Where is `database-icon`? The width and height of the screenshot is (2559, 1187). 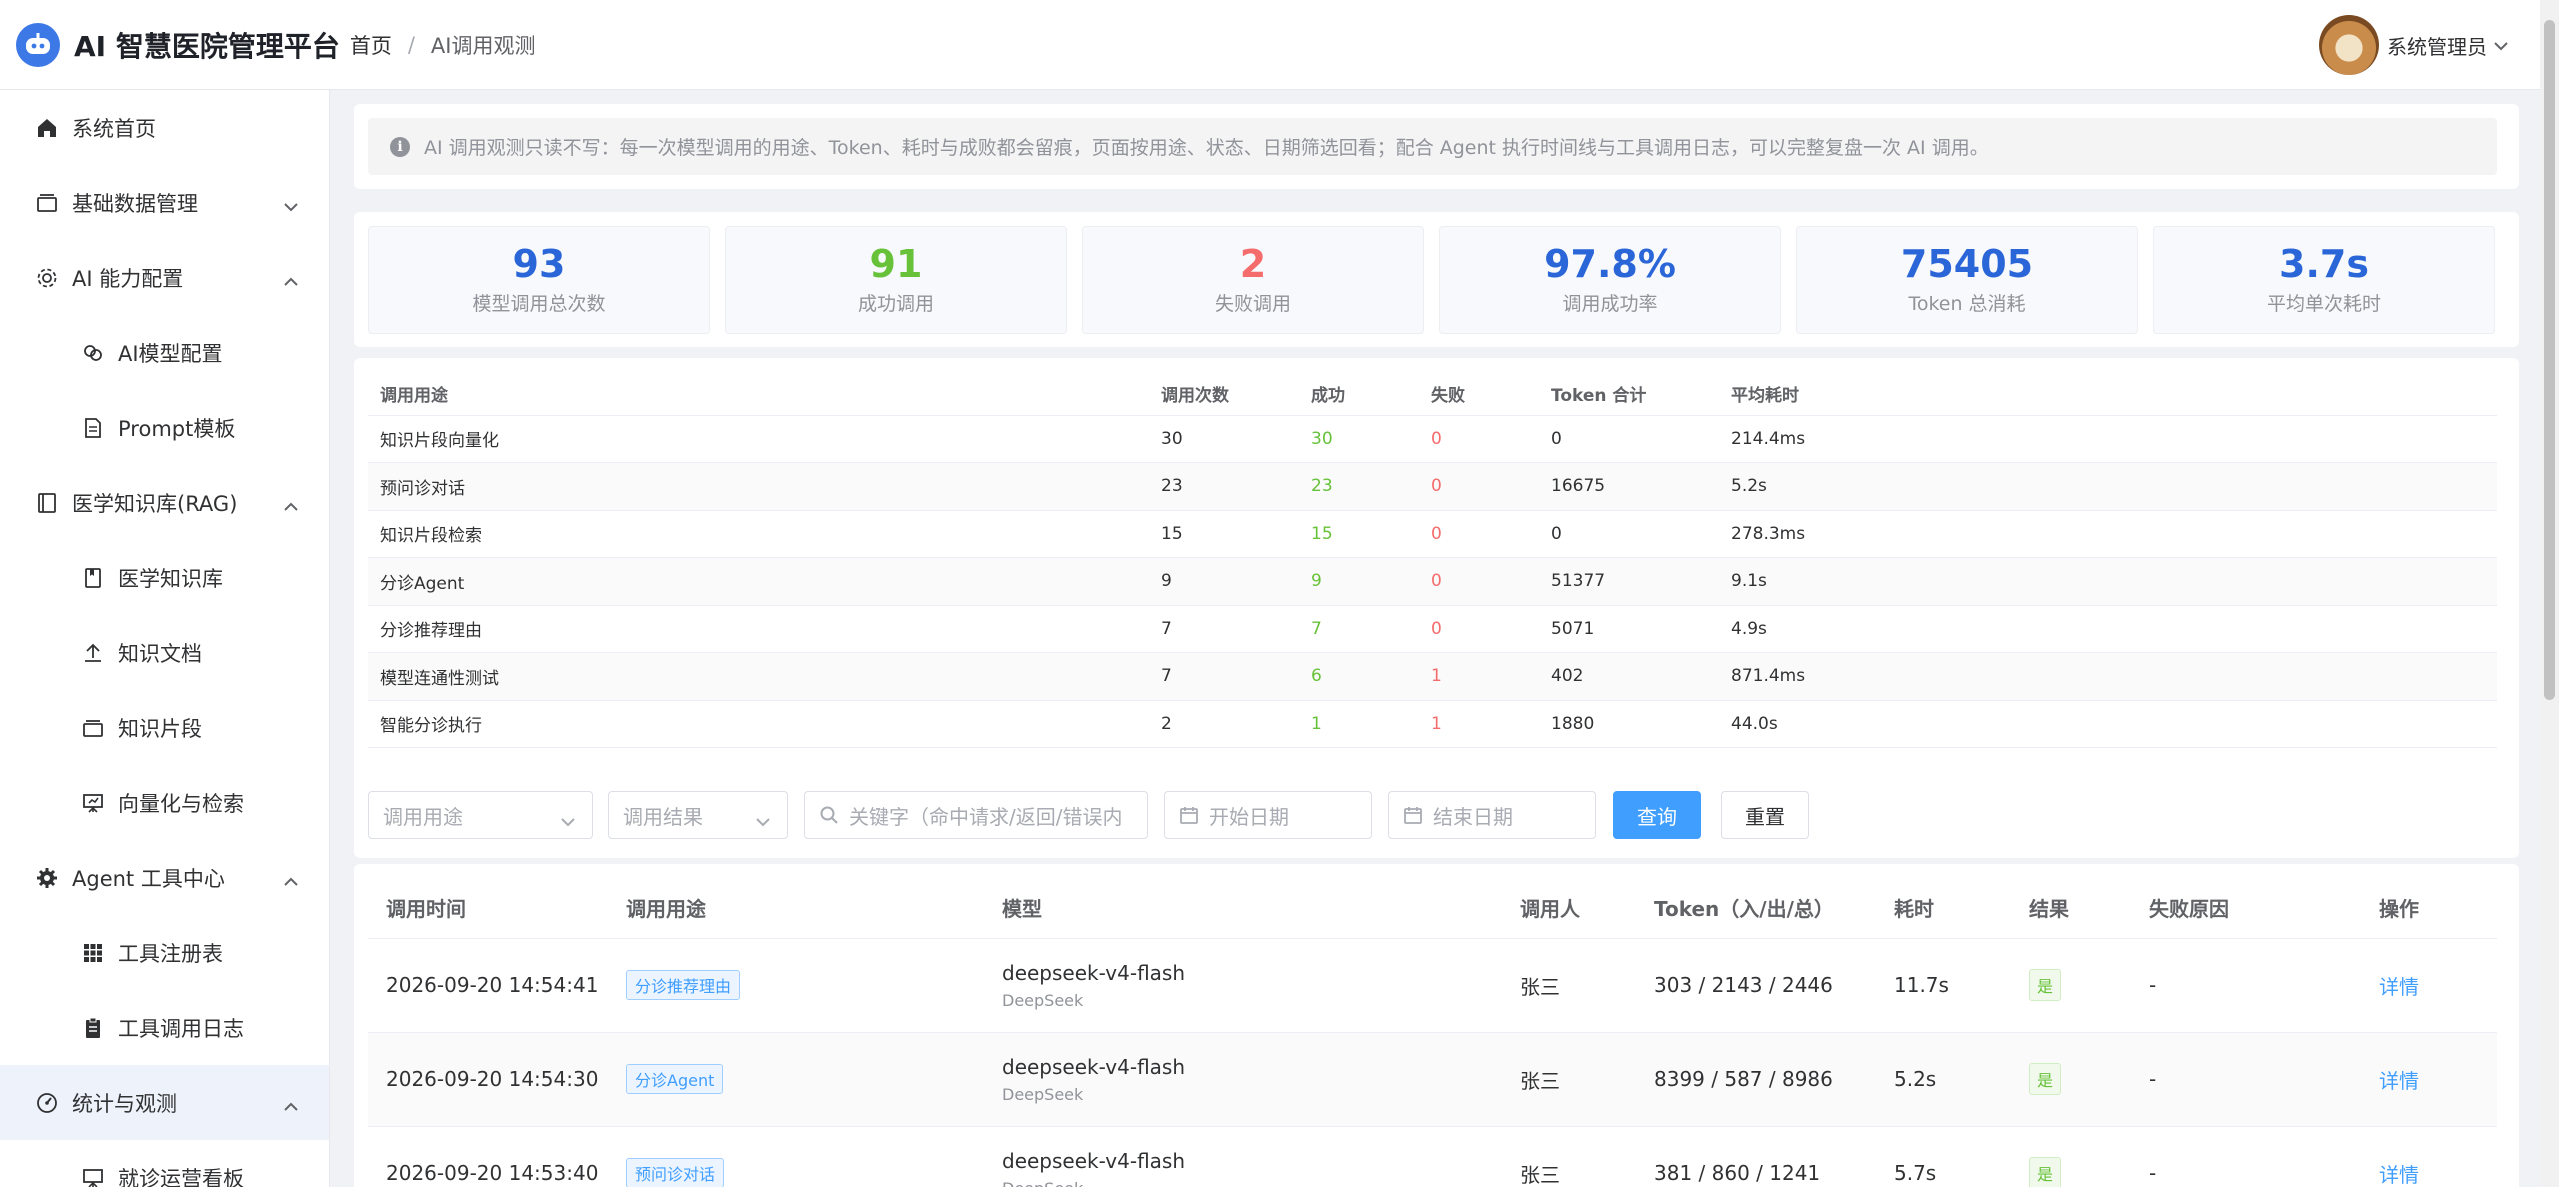 database-icon is located at coordinates (47, 203).